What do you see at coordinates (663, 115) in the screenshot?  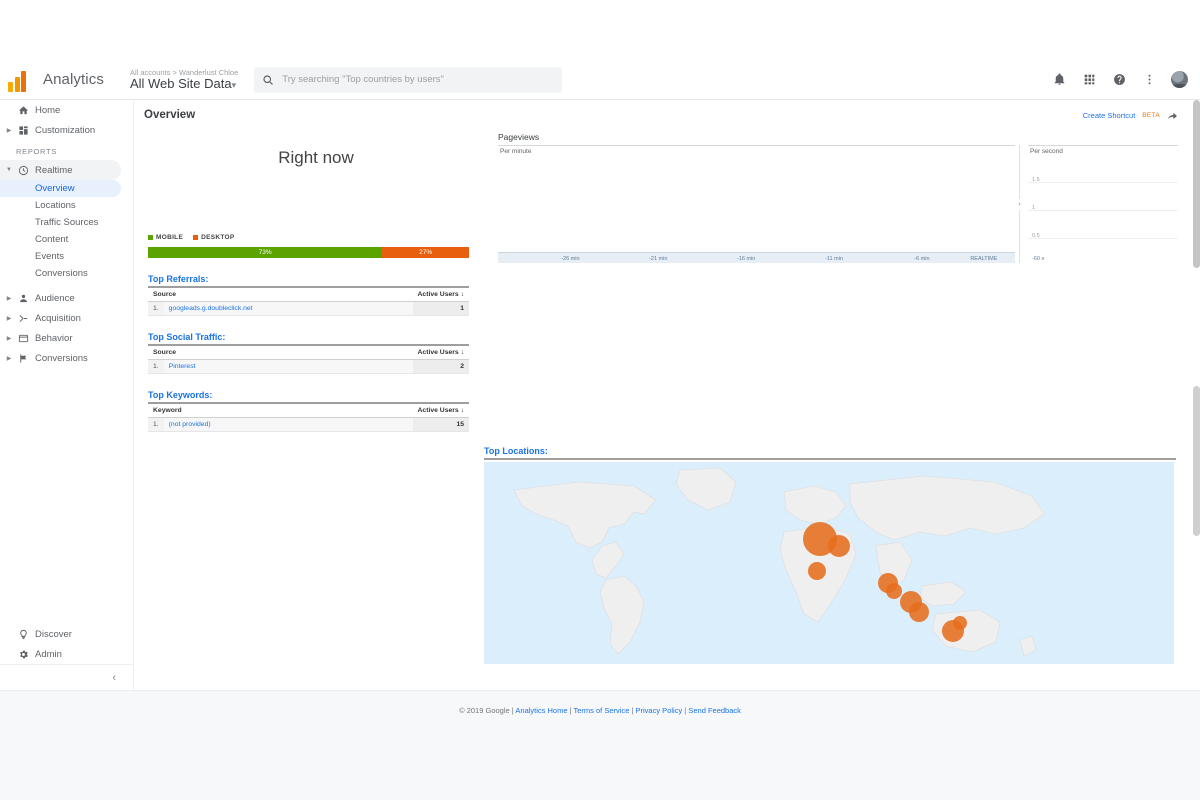 I see `page-header: Overview Create Shortcut BETA` at bounding box center [663, 115].